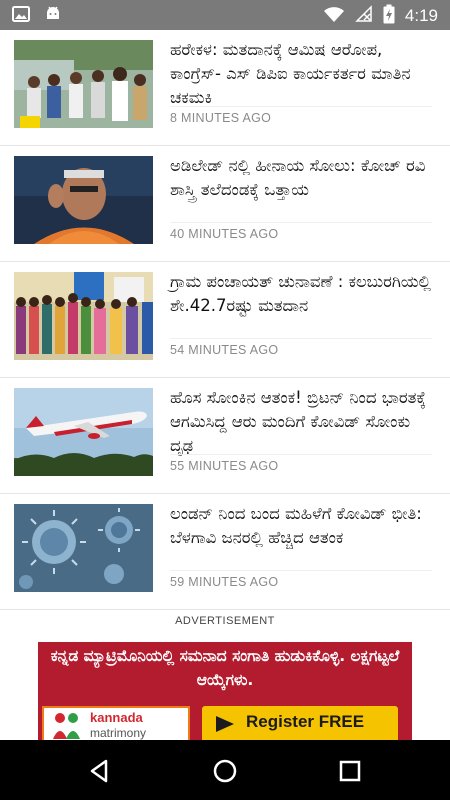 The height and width of the screenshot is (800, 450). What do you see at coordinates (67, 726) in the screenshot?
I see `matrimony-couple-icon` at bounding box center [67, 726].